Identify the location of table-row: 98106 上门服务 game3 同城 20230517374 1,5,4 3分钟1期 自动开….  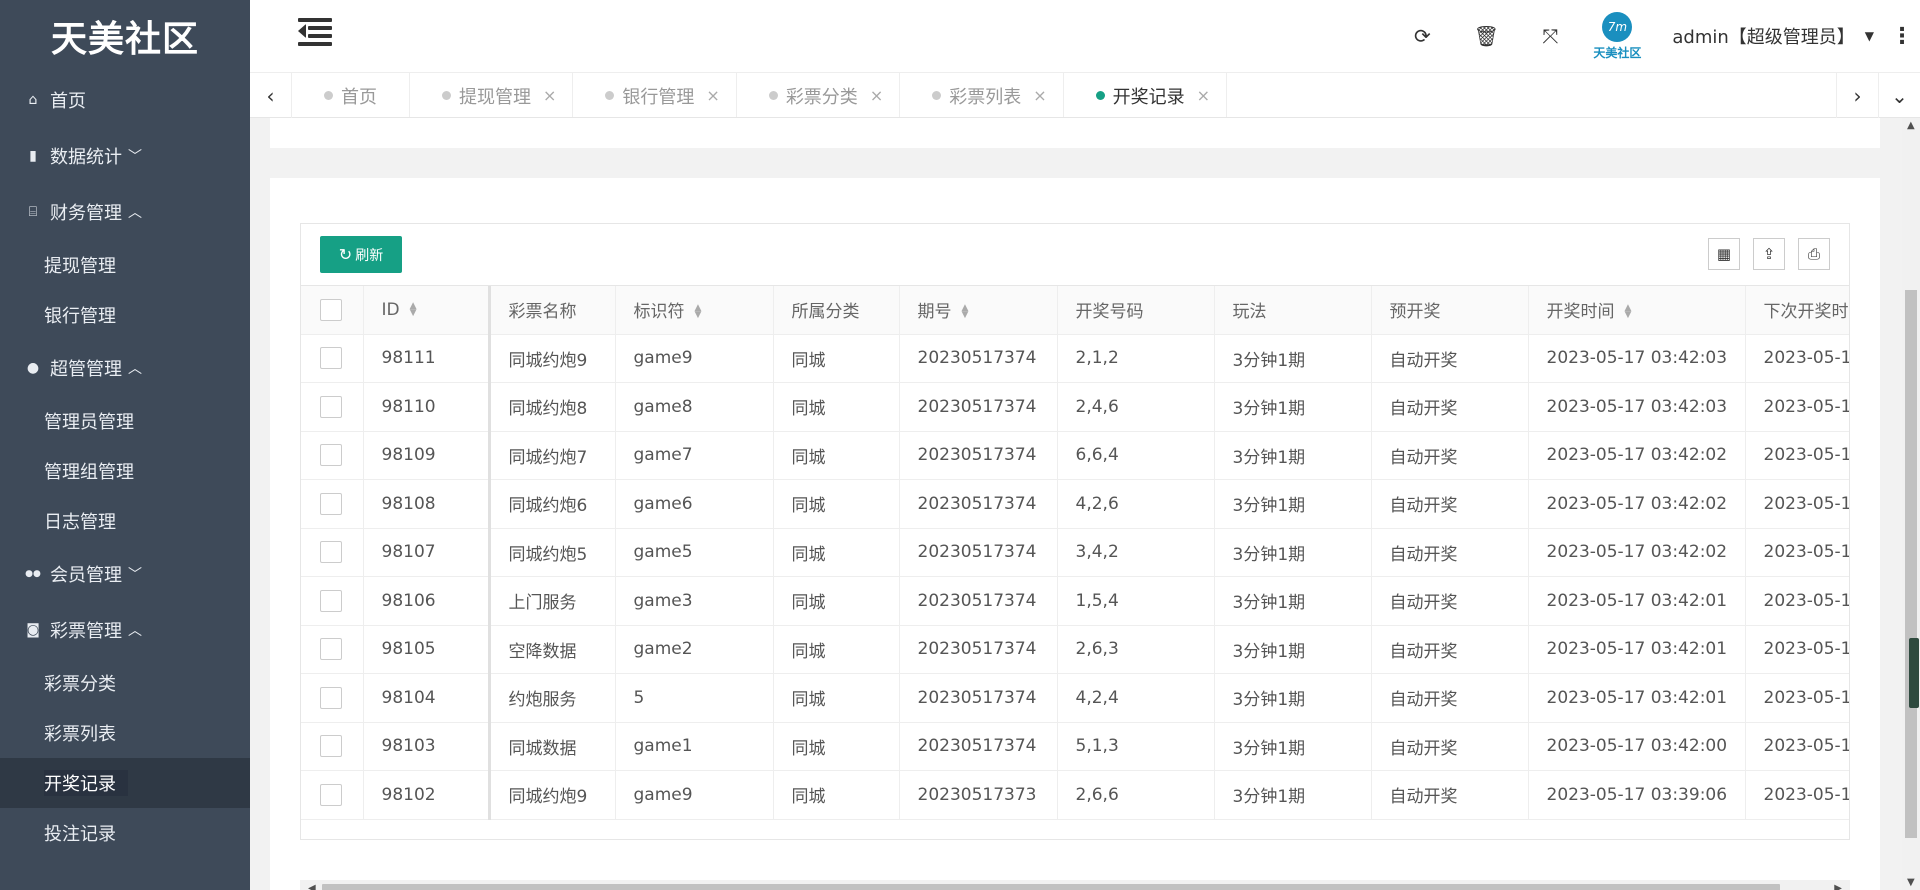
(1075, 601).